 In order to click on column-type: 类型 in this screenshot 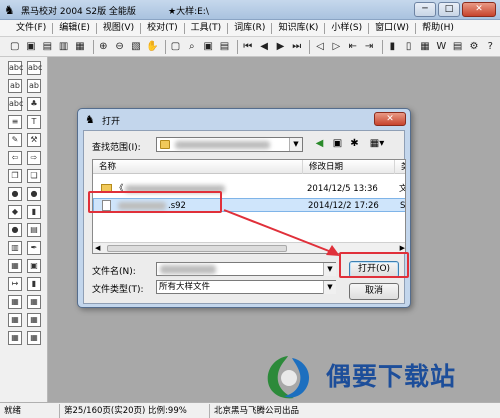, I will do `click(400, 167)`.